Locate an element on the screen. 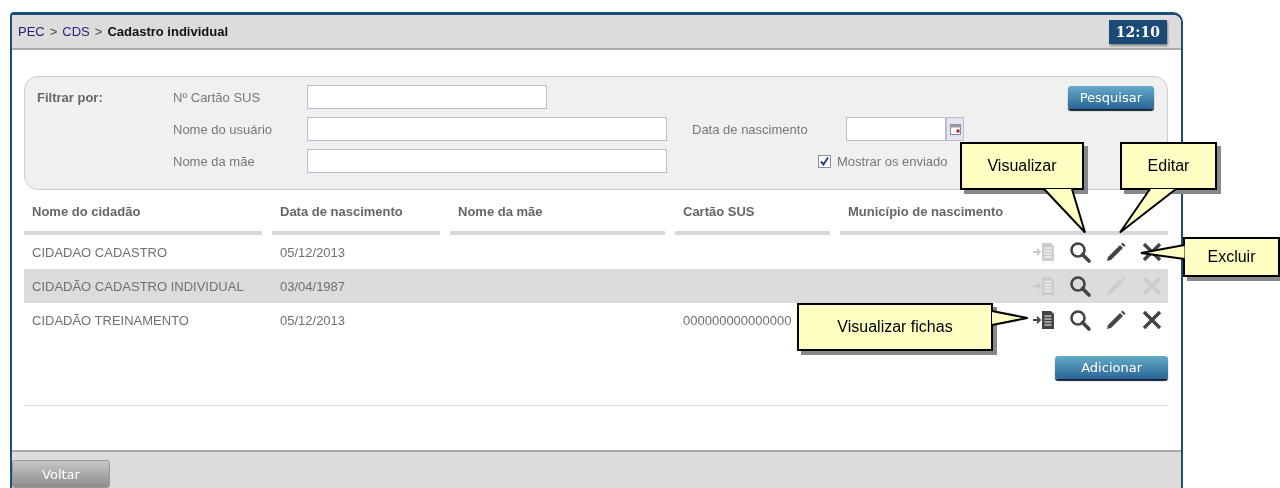 The height and width of the screenshot is (488, 1280). column-header: Cartão SUS is located at coordinates (752, 217).